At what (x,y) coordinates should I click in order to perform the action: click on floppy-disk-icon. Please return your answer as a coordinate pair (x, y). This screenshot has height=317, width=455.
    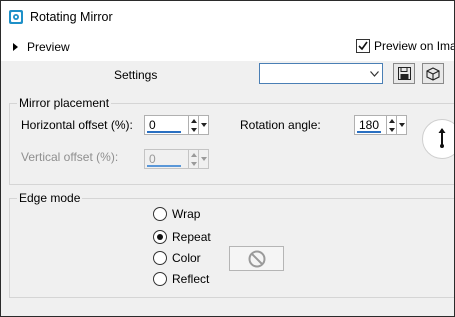
    Looking at the image, I should click on (404, 73).